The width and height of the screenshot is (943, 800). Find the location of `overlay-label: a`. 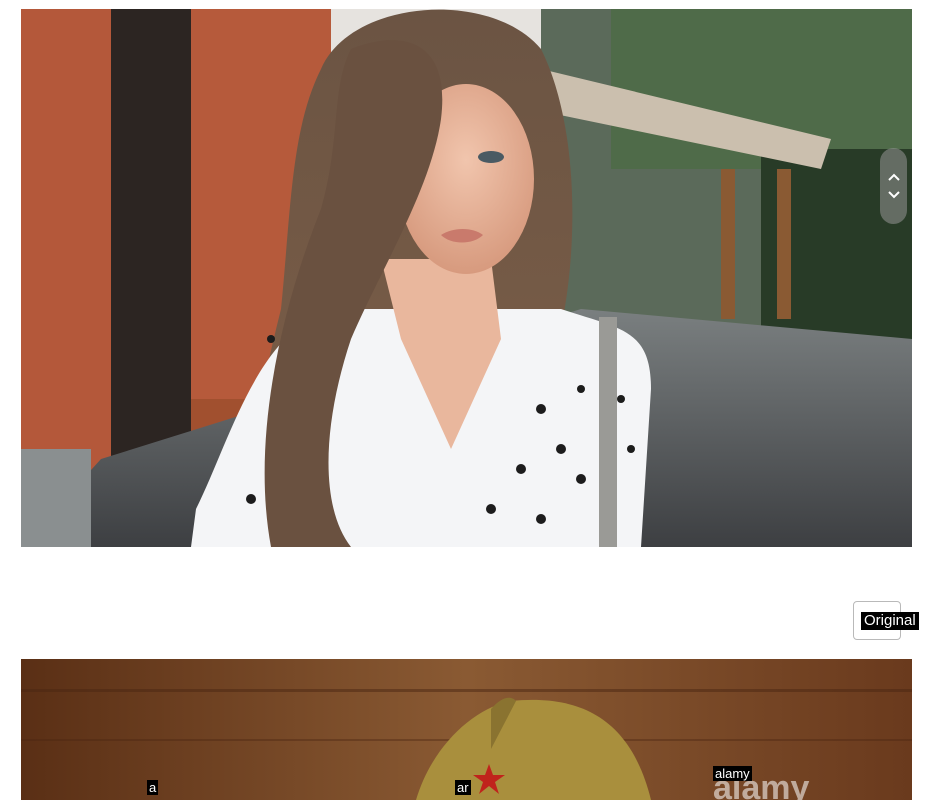

overlay-label: a is located at coordinates (153, 787).